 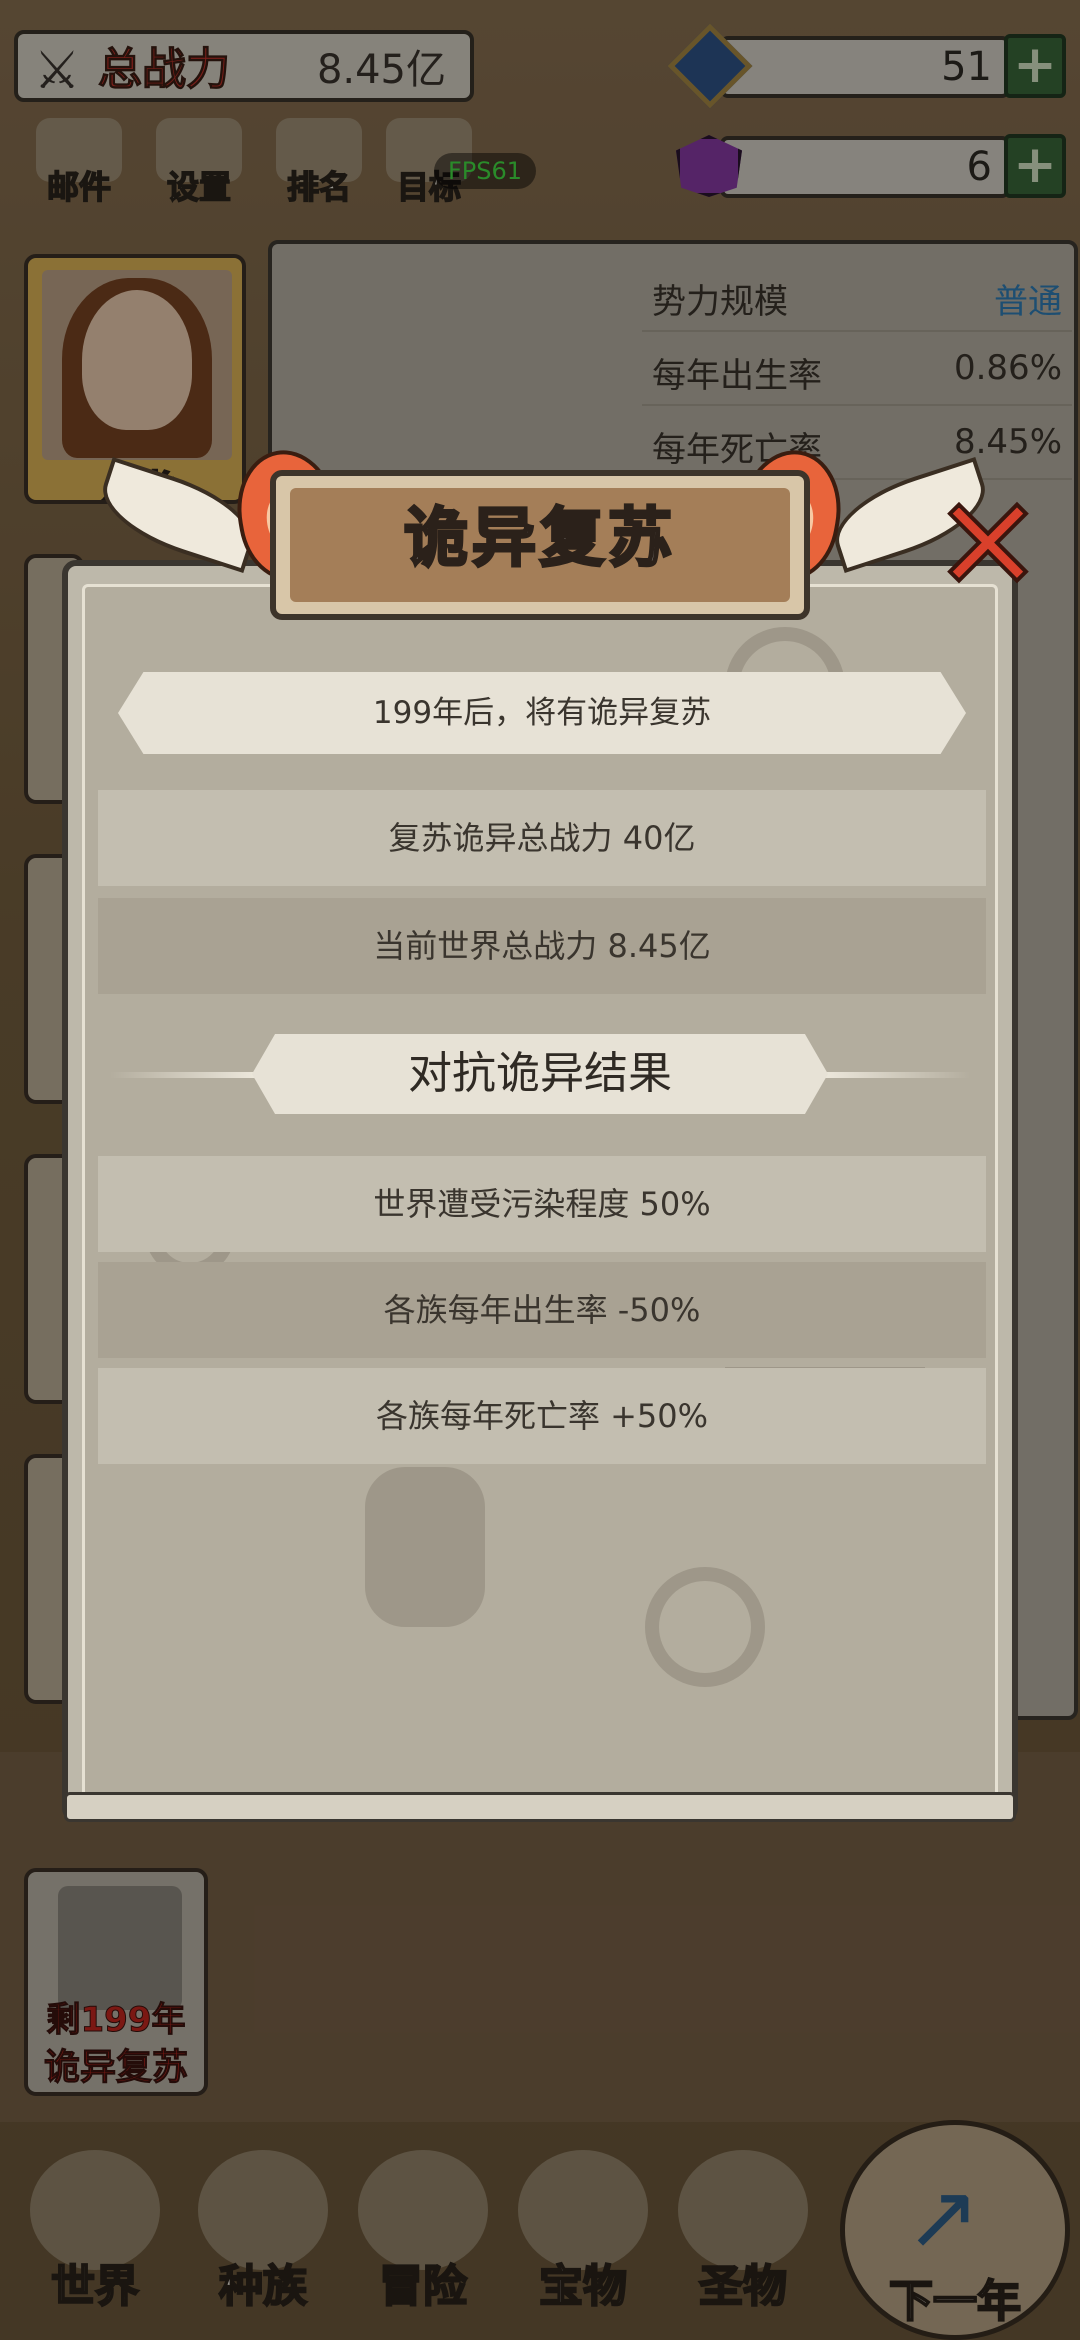 I want to click on result-section-title: 对抗诡异结果, so click(x=540, y=1073).